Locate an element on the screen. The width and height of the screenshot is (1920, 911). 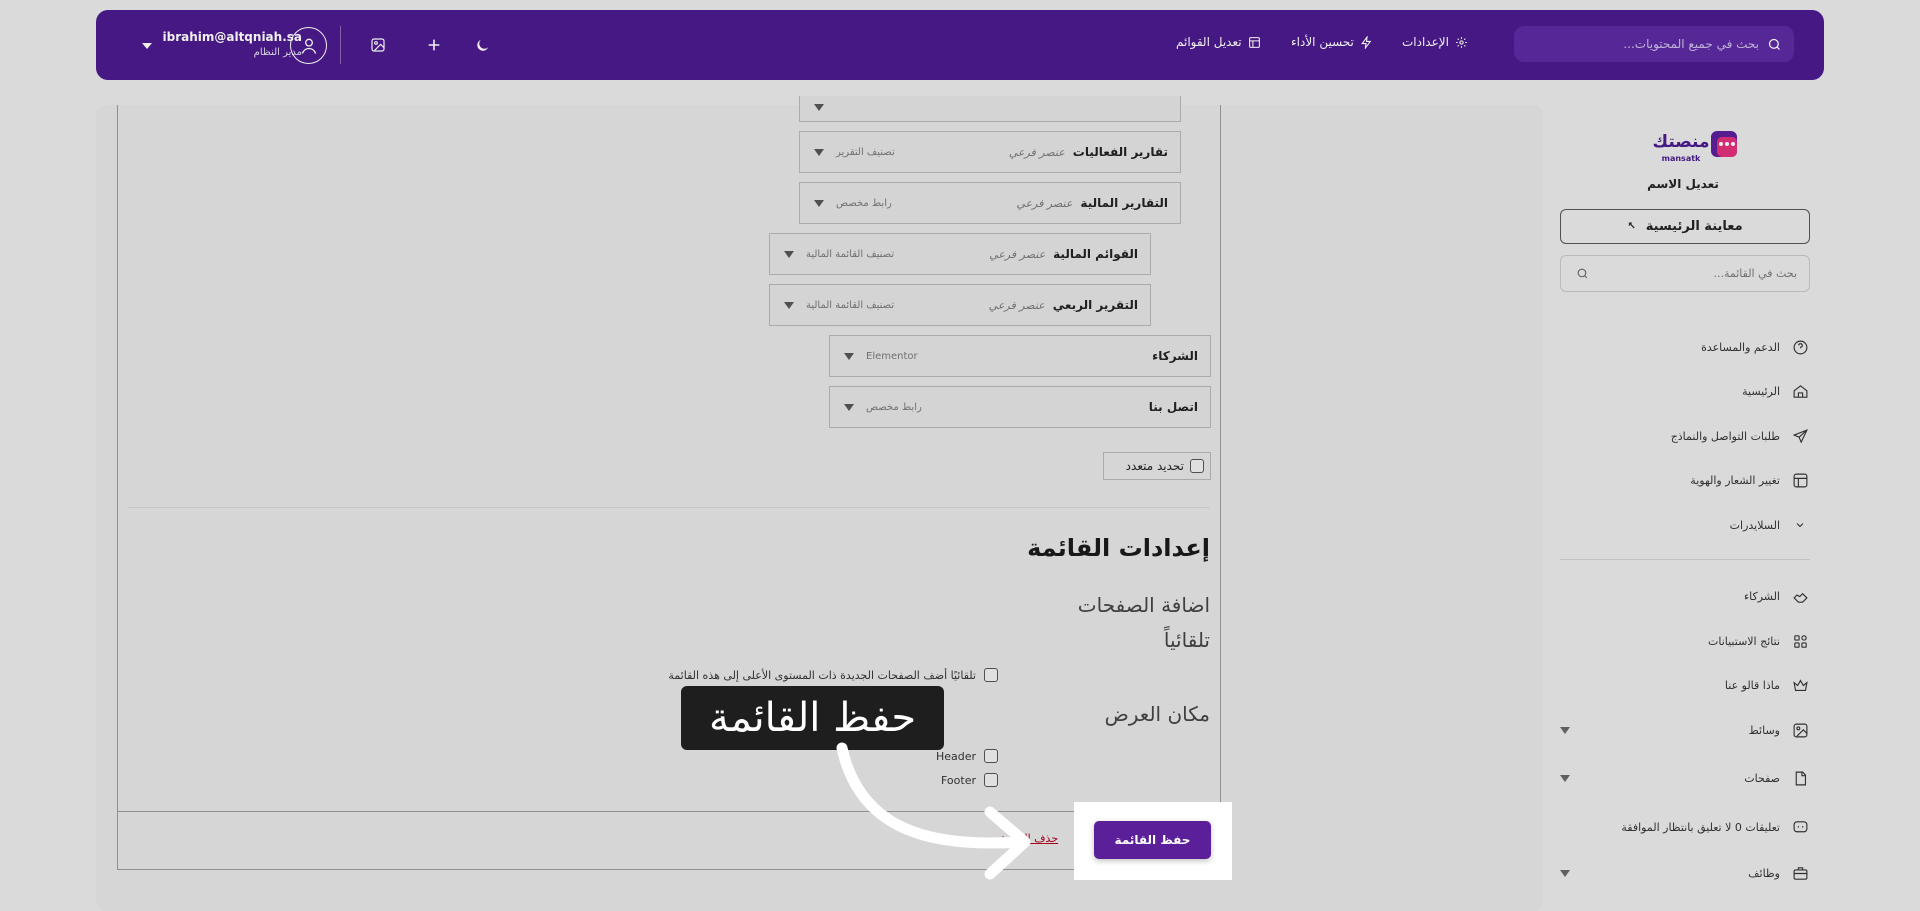
user-menu-caret-icon is located at coordinates (147, 46).